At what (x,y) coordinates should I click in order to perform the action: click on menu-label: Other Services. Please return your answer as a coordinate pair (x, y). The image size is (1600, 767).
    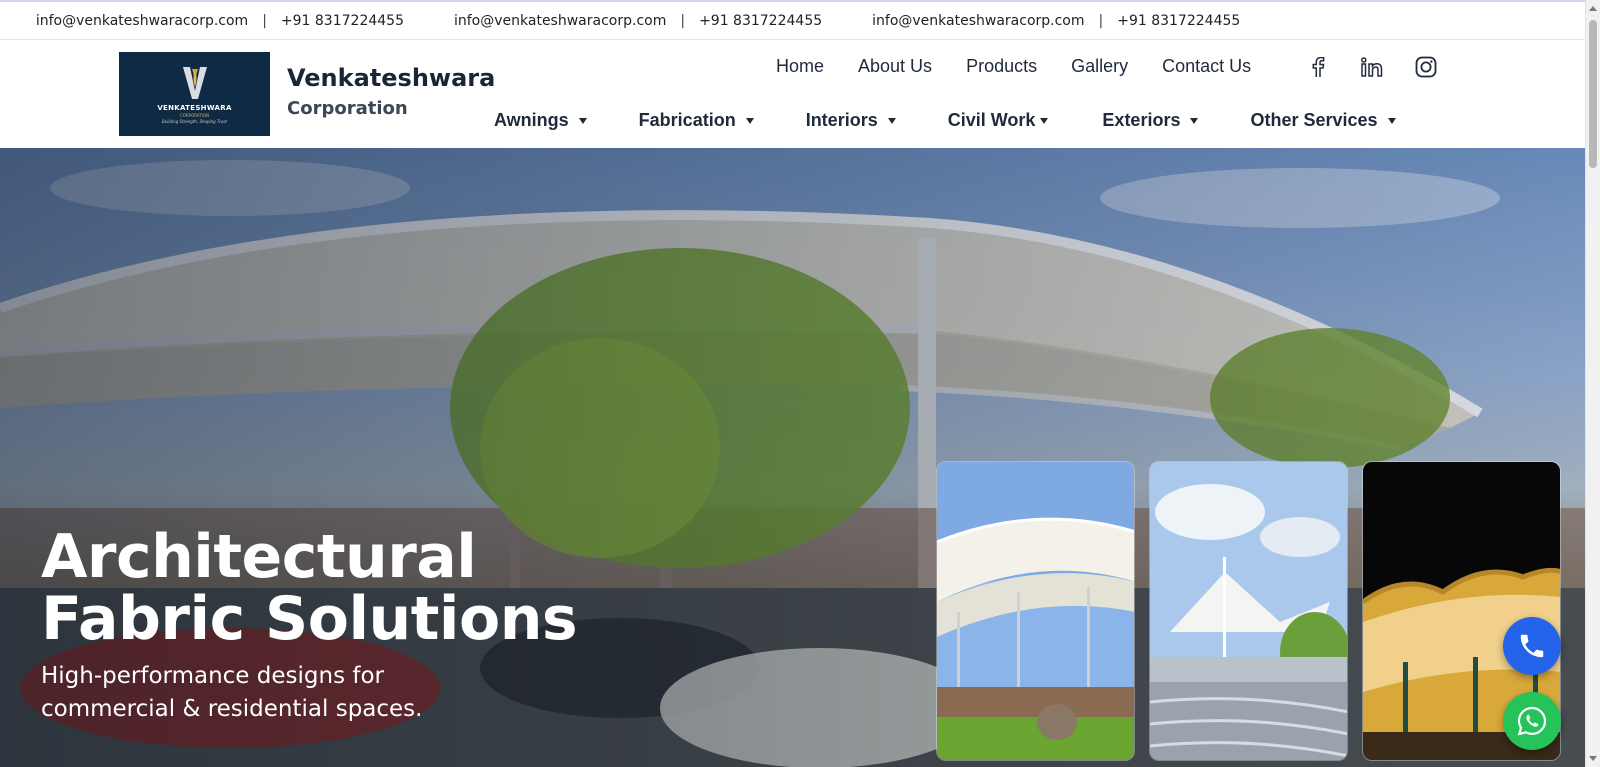
    Looking at the image, I should click on (1314, 120).